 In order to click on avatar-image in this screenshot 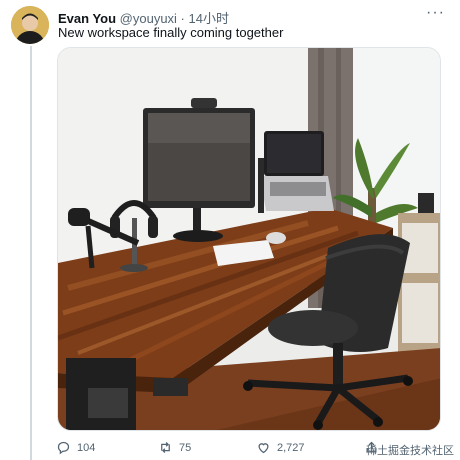, I will do `click(30, 25)`.